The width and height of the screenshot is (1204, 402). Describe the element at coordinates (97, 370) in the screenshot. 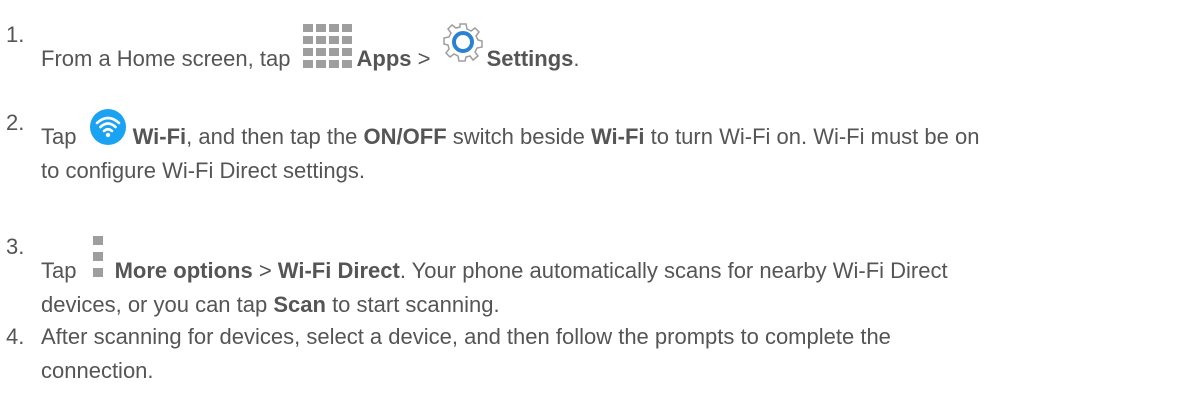

I see `step-text-segment: connection.` at that location.